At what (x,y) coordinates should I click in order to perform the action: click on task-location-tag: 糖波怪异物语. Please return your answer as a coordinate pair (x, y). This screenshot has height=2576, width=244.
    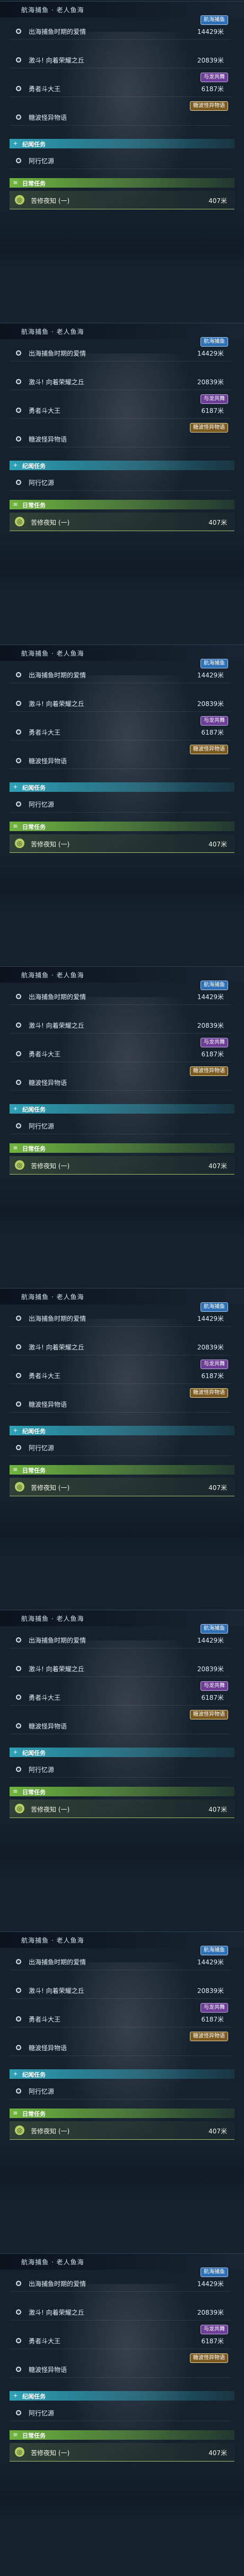
    Looking at the image, I should click on (209, 106).